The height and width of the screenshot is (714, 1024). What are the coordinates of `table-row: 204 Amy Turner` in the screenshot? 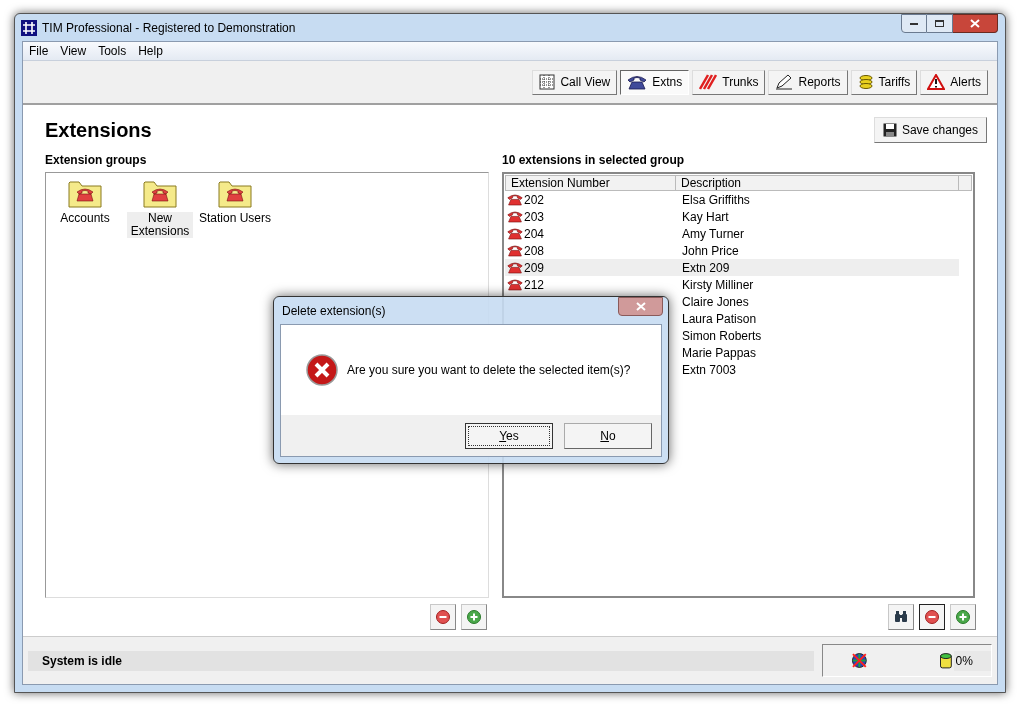 It's located at (732, 233).